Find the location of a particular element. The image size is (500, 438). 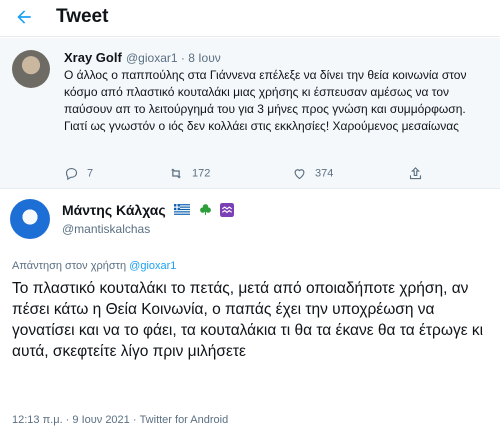

share-icon is located at coordinates (415, 173).